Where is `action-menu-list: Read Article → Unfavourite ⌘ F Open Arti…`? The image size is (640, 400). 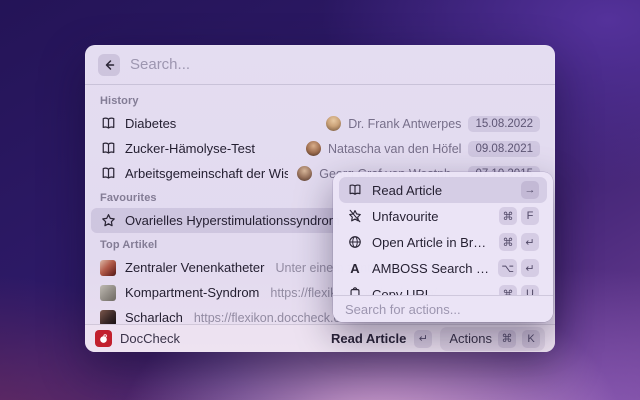
action-menu-list: Read Article → Unfavourite ⌘ F Open Arti… is located at coordinates (443, 233).